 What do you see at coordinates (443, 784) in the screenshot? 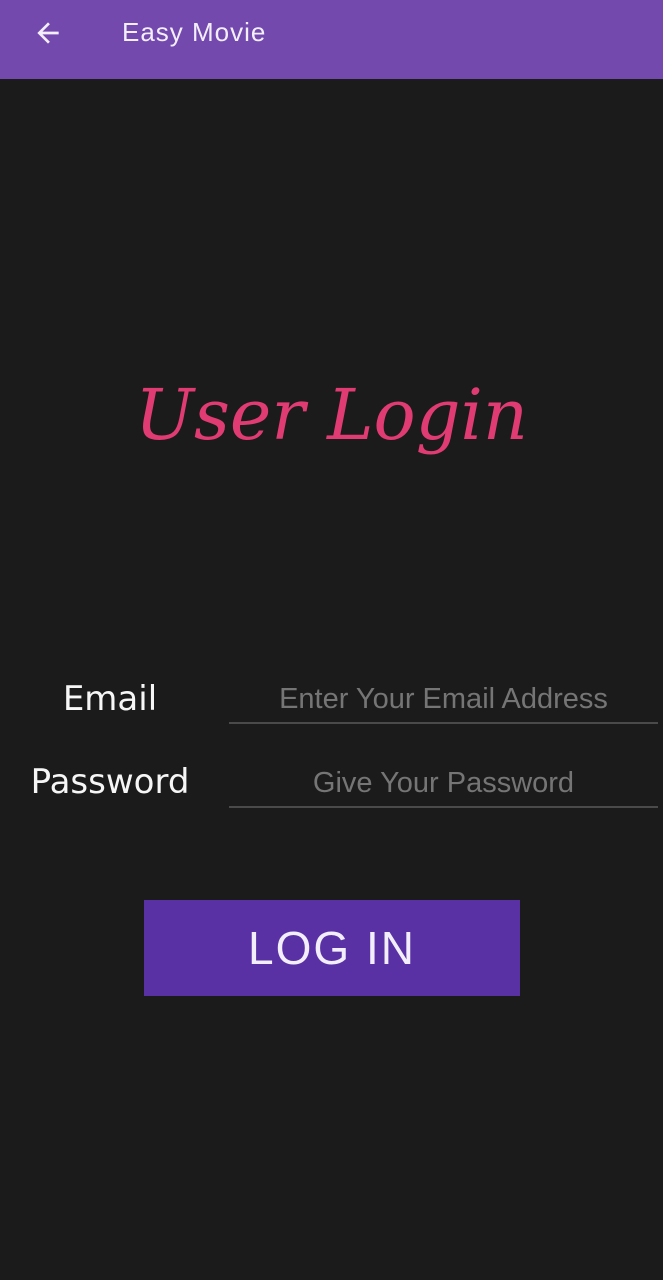
I see `password-input` at bounding box center [443, 784].